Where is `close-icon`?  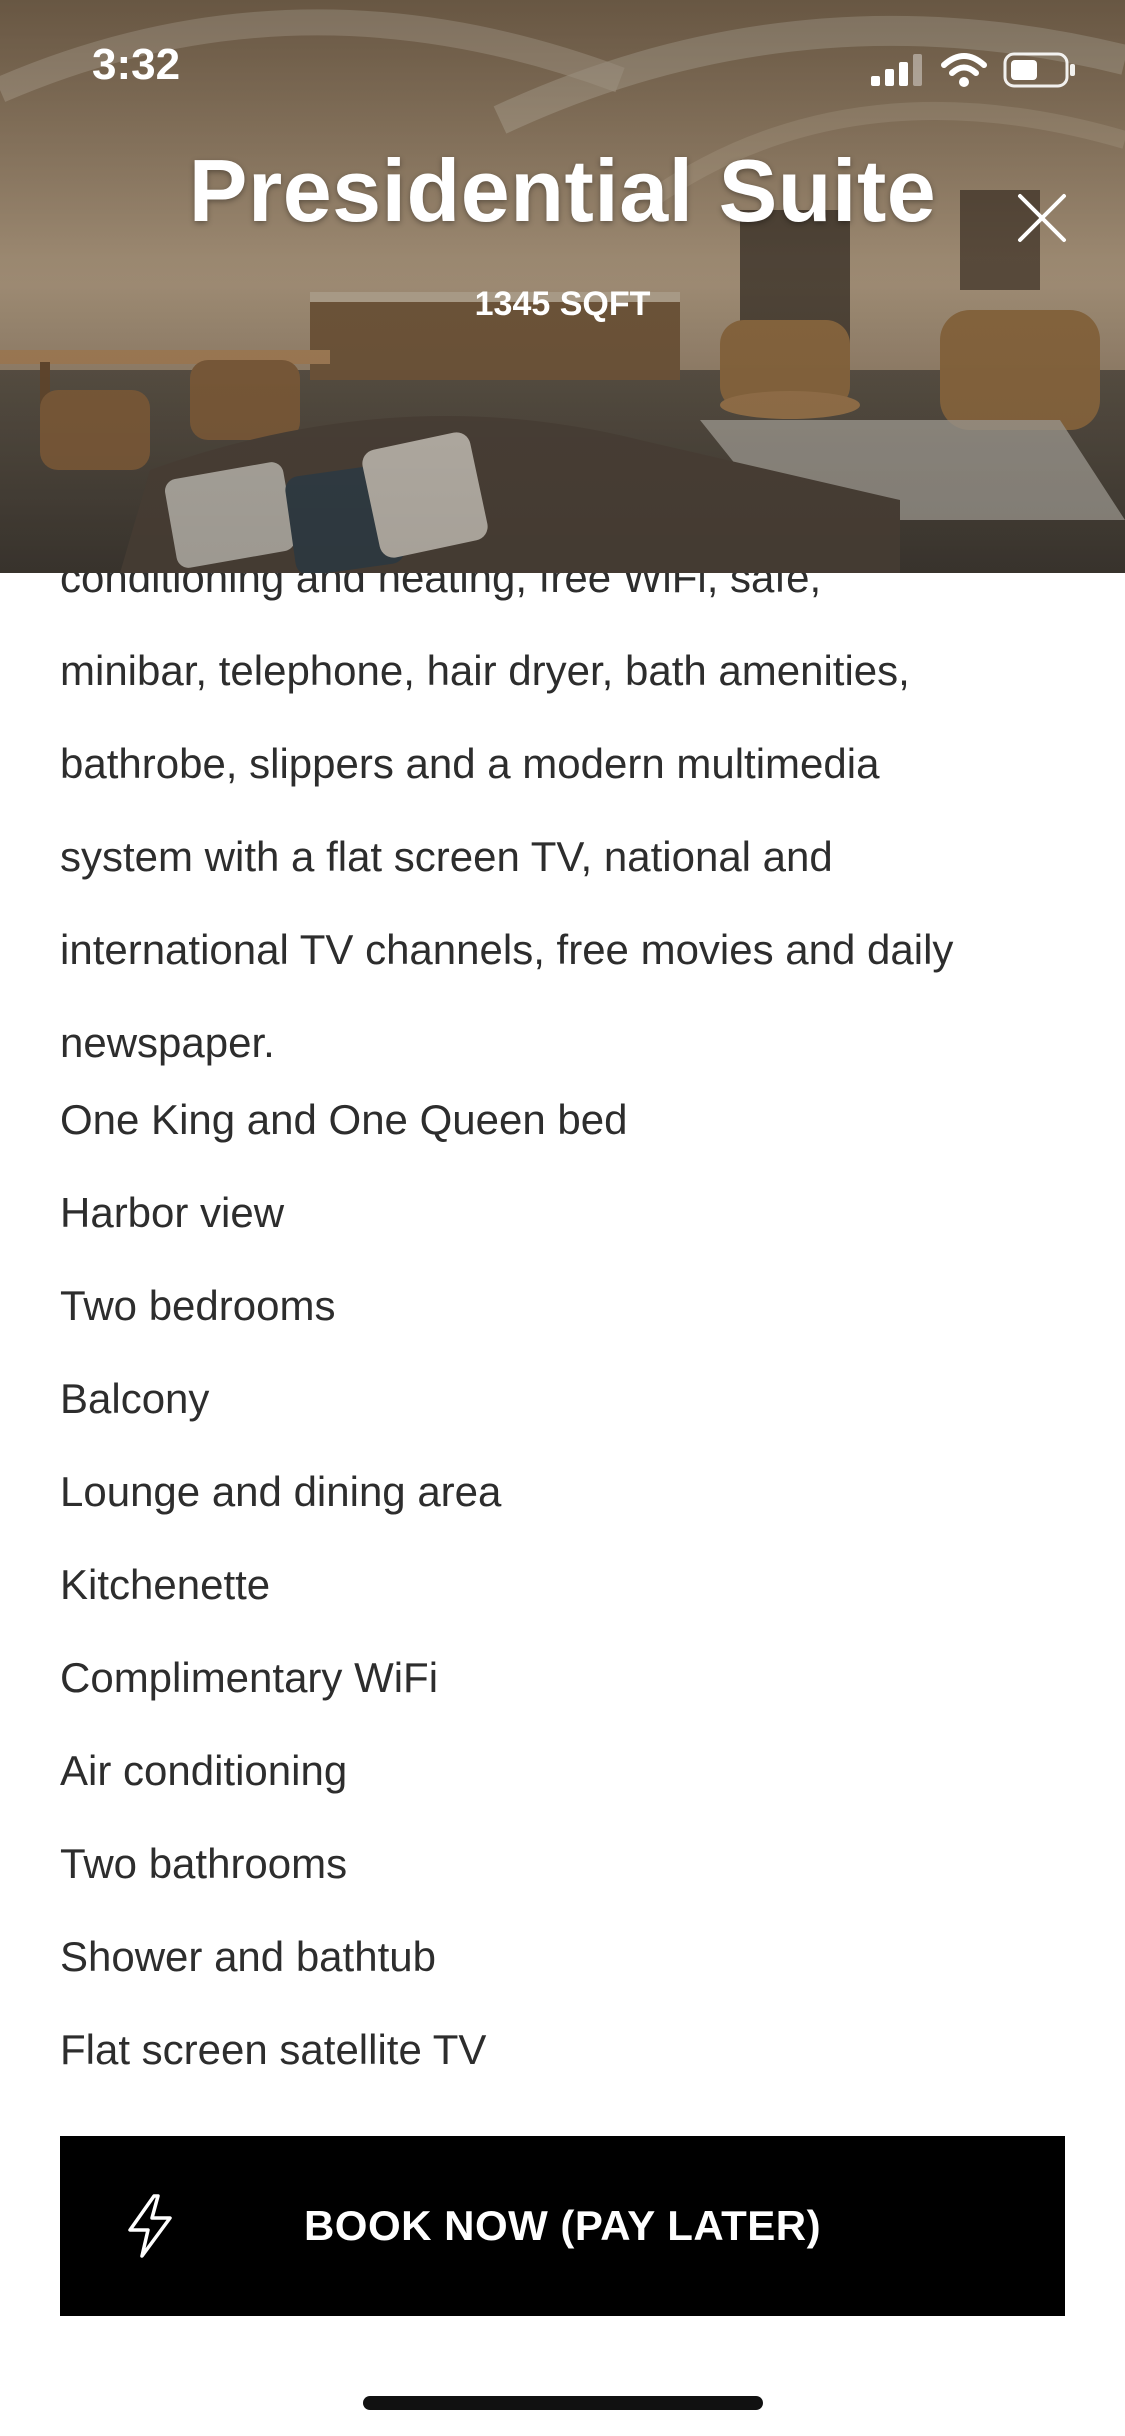 close-icon is located at coordinates (1042, 218).